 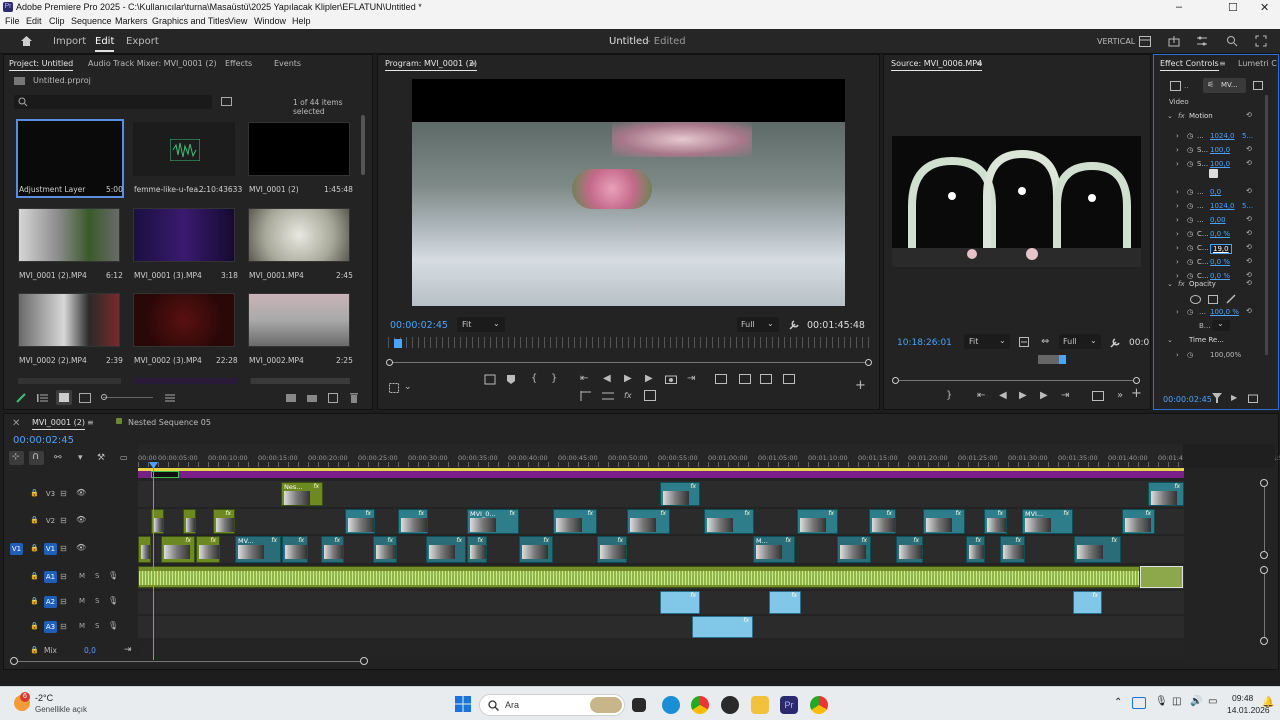 What do you see at coordinates (1047, 521) in the screenshot?
I see `timeline-clip: MVI... fx` at bounding box center [1047, 521].